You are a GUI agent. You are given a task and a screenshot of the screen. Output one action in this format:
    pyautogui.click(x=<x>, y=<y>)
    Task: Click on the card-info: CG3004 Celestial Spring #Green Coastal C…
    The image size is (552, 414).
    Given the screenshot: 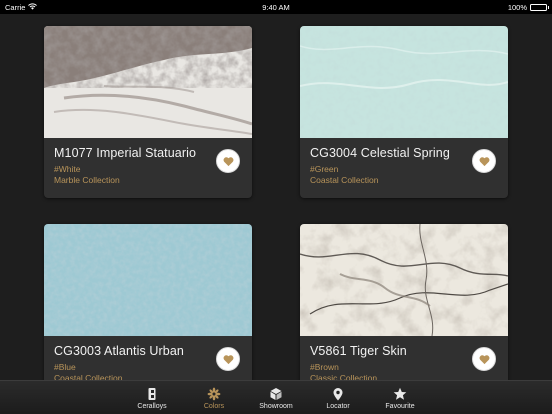 What is the action you would take?
    pyautogui.click(x=404, y=168)
    